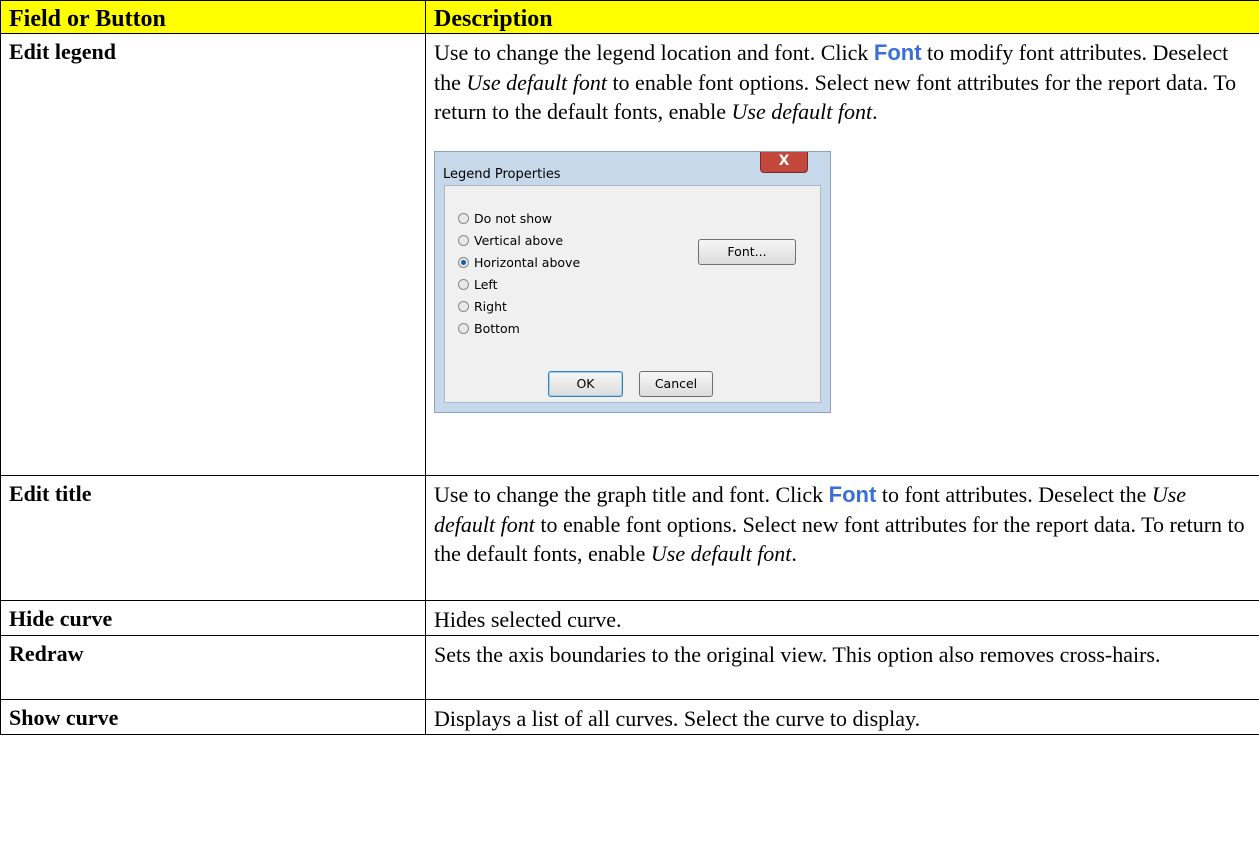 Image resolution: width=1259 pixels, height=861 pixels. Describe the element at coordinates (585, 383) in the screenshot. I see `ok-button: OK` at that location.